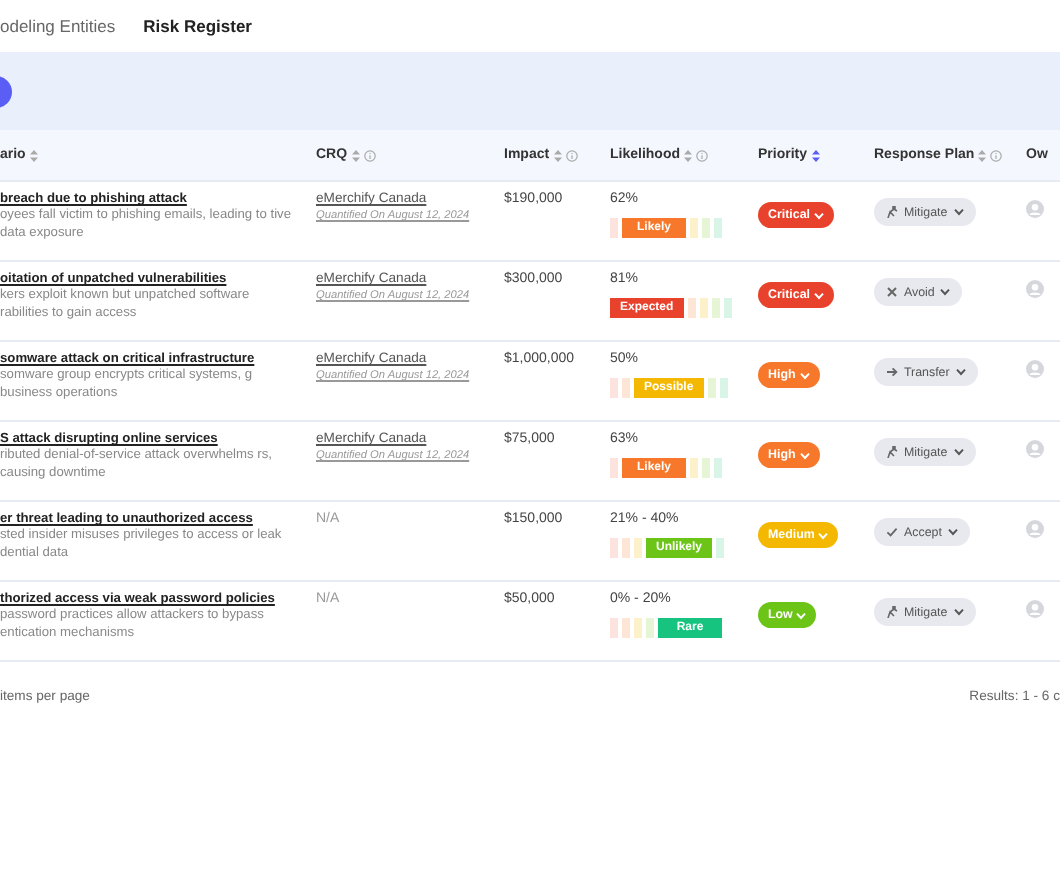 The width and height of the screenshot is (1060, 884). Describe the element at coordinates (197, 26) in the screenshot. I see `tab: Risk Register` at that location.